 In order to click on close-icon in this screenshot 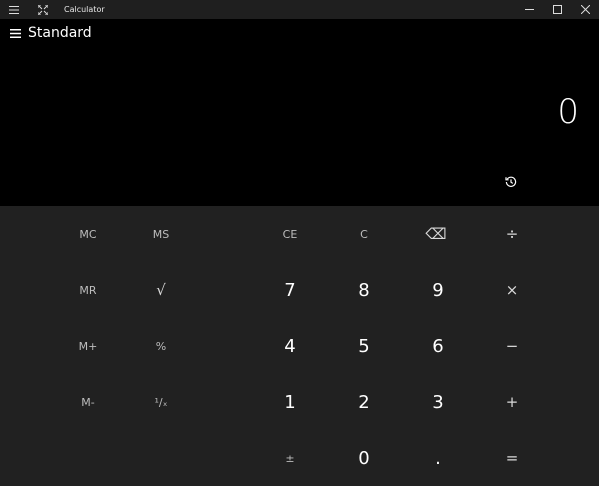, I will do `click(585, 9)`.